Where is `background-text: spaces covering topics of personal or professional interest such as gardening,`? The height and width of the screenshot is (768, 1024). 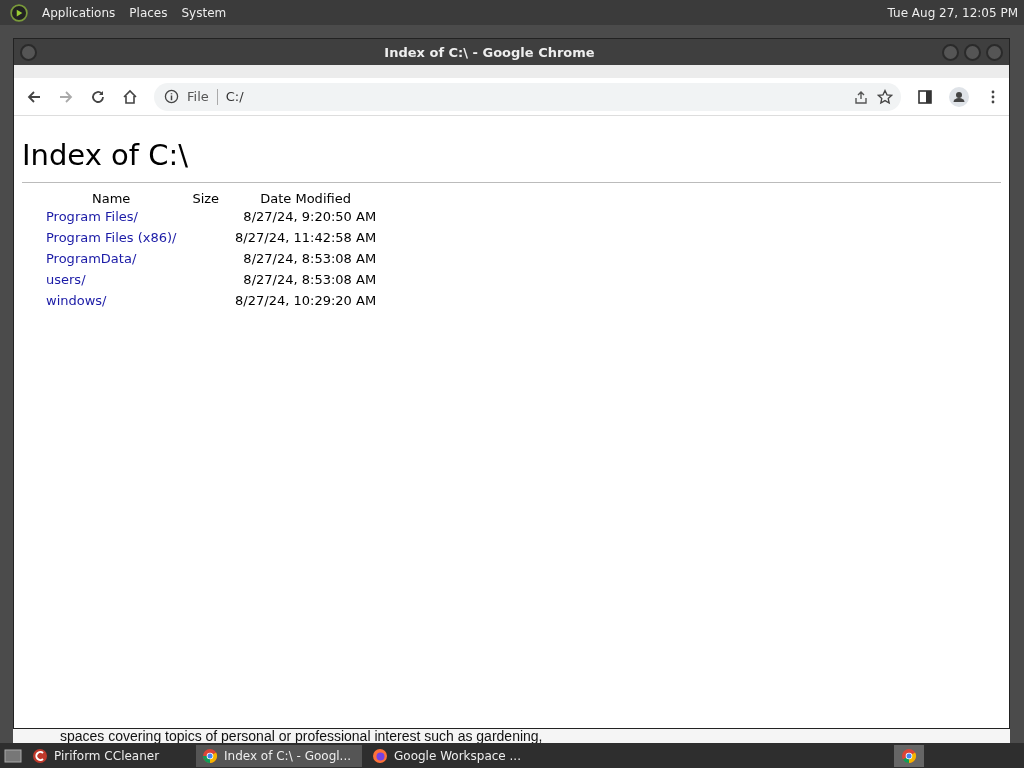 background-text: spaces covering topics of personal or professional interest such as gardening, is located at coordinates (511, 736).